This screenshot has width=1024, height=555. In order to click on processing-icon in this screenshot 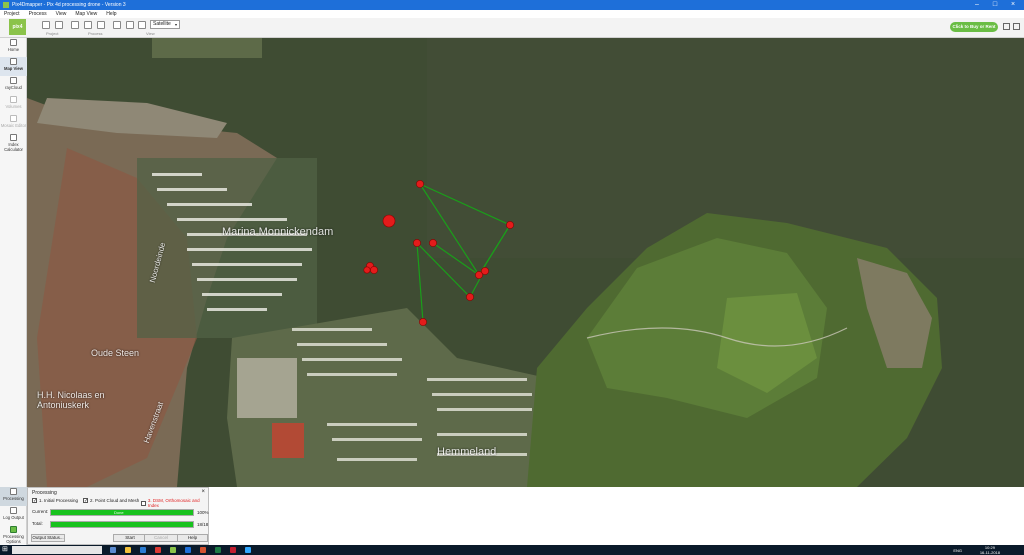, I will do `click(13, 491)`.